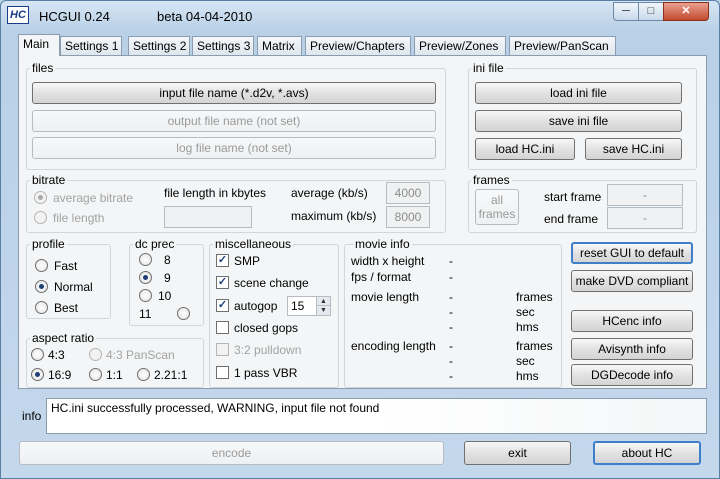 The width and height of the screenshot is (720, 479). Describe the element at coordinates (323, 301) in the screenshot. I see `spin-up-icon: ▲` at that location.